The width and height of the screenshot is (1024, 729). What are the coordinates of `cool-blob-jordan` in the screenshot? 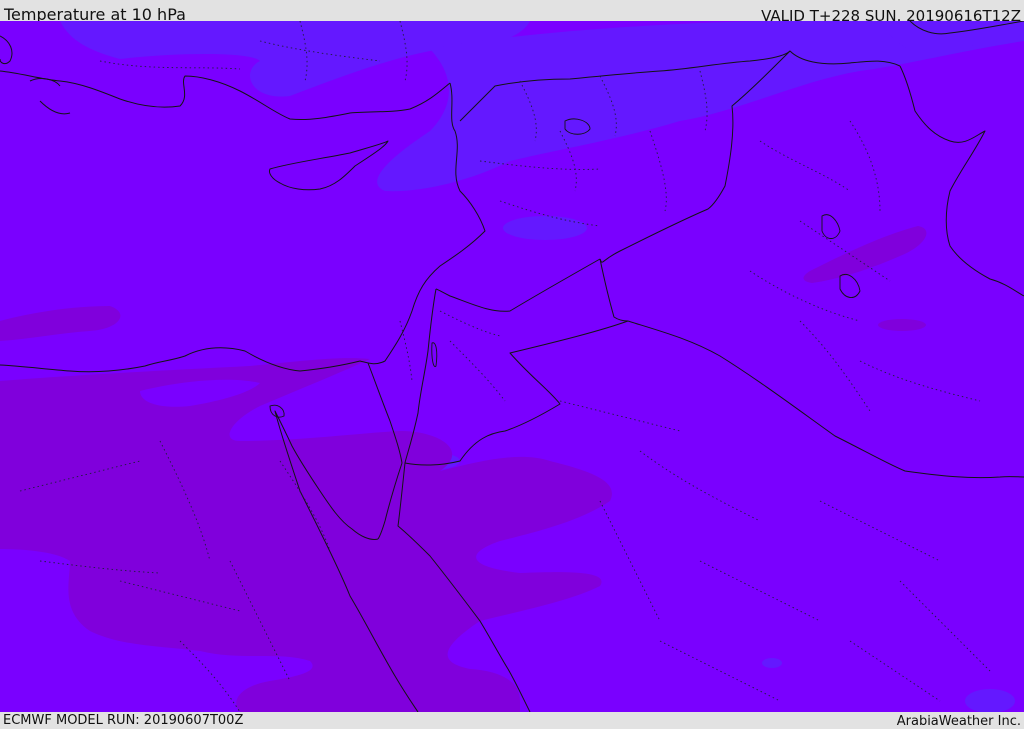 It's located at (545, 228).